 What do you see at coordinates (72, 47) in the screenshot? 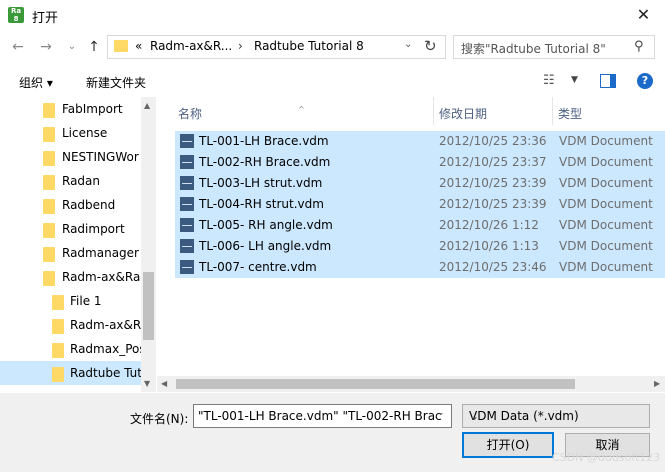
I see `recent-locations-chevron-icon: ⌄` at bounding box center [72, 47].